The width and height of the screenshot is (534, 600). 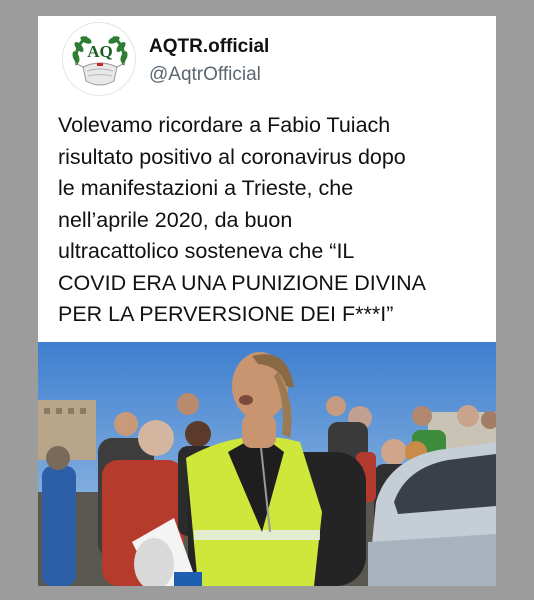 What do you see at coordinates (175, 219) in the screenshot?
I see `tweet-text-line: nell’aprile 2020, da buon` at bounding box center [175, 219].